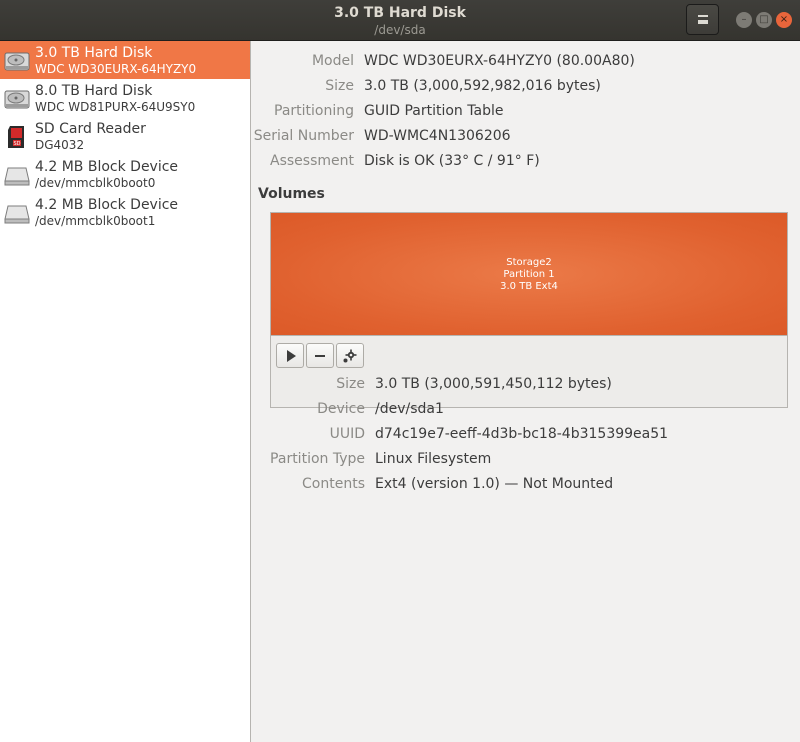 The height and width of the screenshot is (742, 800). Describe the element at coordinates (482, 86) in the screenshot. I see `size-value: 3.0 TB (3,000,592,982,016 bytes)` at that location.